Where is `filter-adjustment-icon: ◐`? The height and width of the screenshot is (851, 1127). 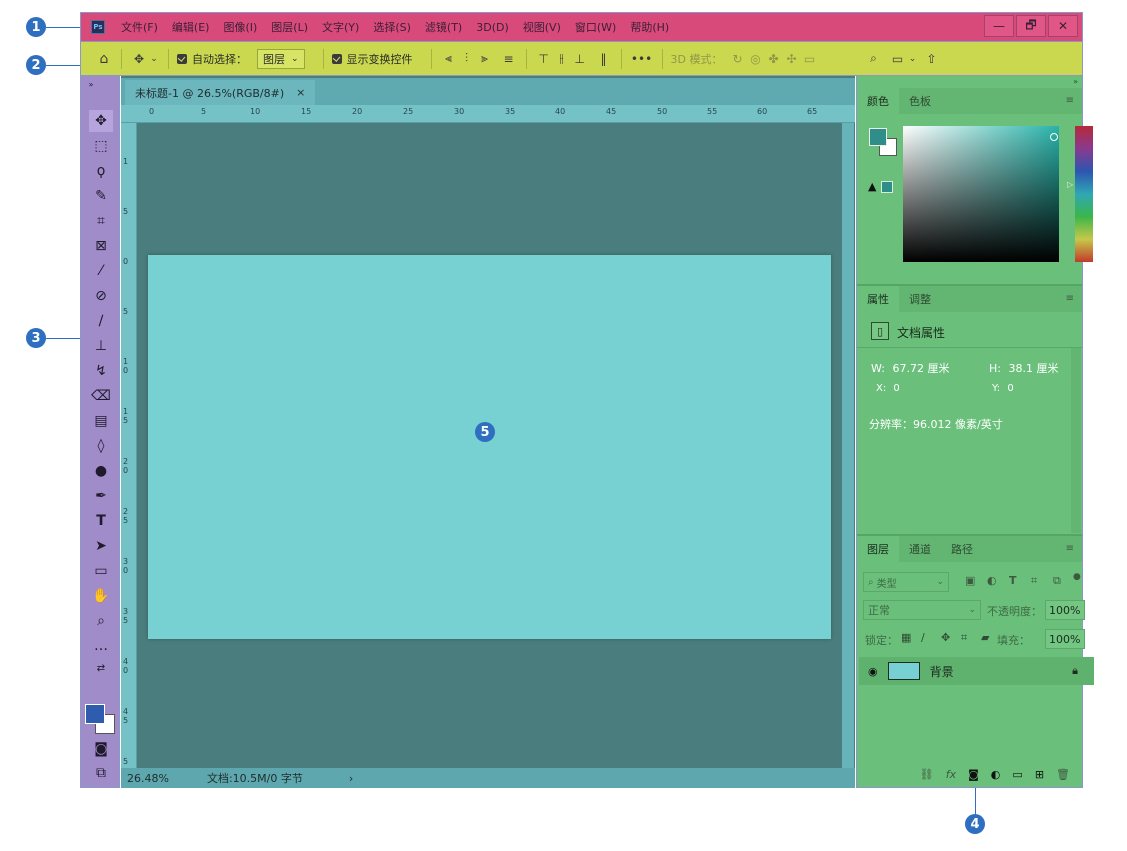
filter-adjustment-icon: ◐ is located at coordinates (992, 580).